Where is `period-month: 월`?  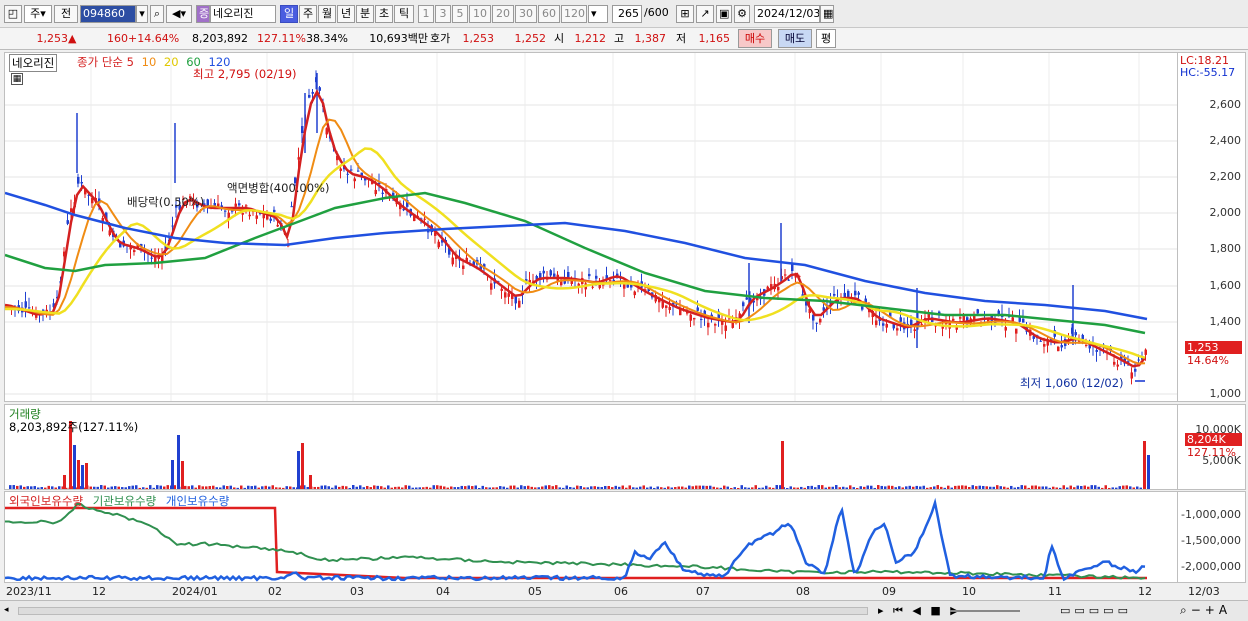
period-month: 월 is located at coordinates (327, 14).